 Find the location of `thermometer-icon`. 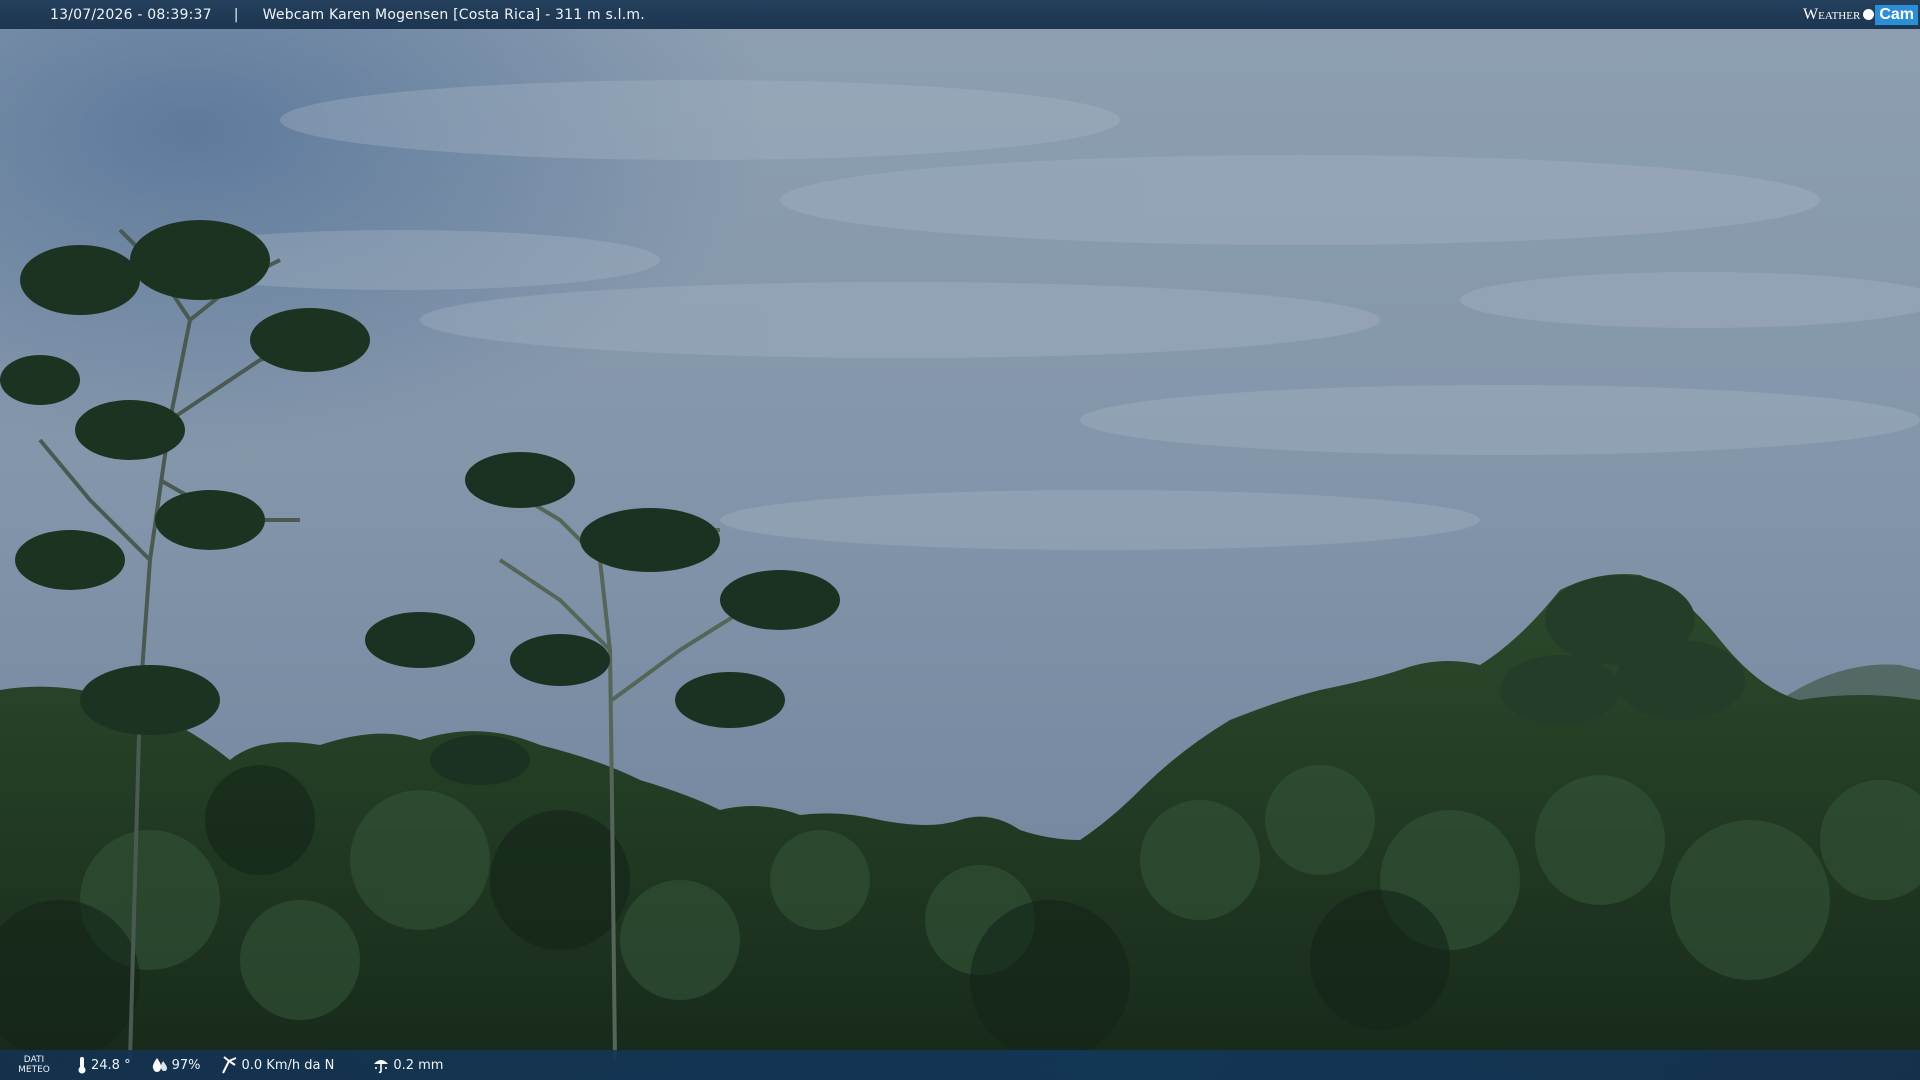

thermometer-icon is located at coordinates (82, 1065).